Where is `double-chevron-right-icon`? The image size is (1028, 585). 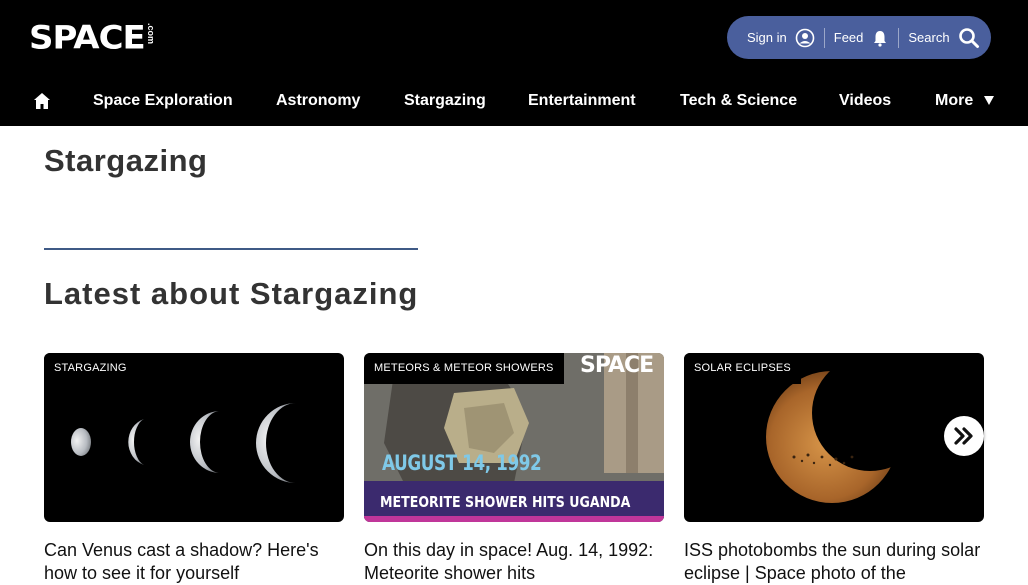 double-chevron-right-icon is located at coordinates (963, 436).